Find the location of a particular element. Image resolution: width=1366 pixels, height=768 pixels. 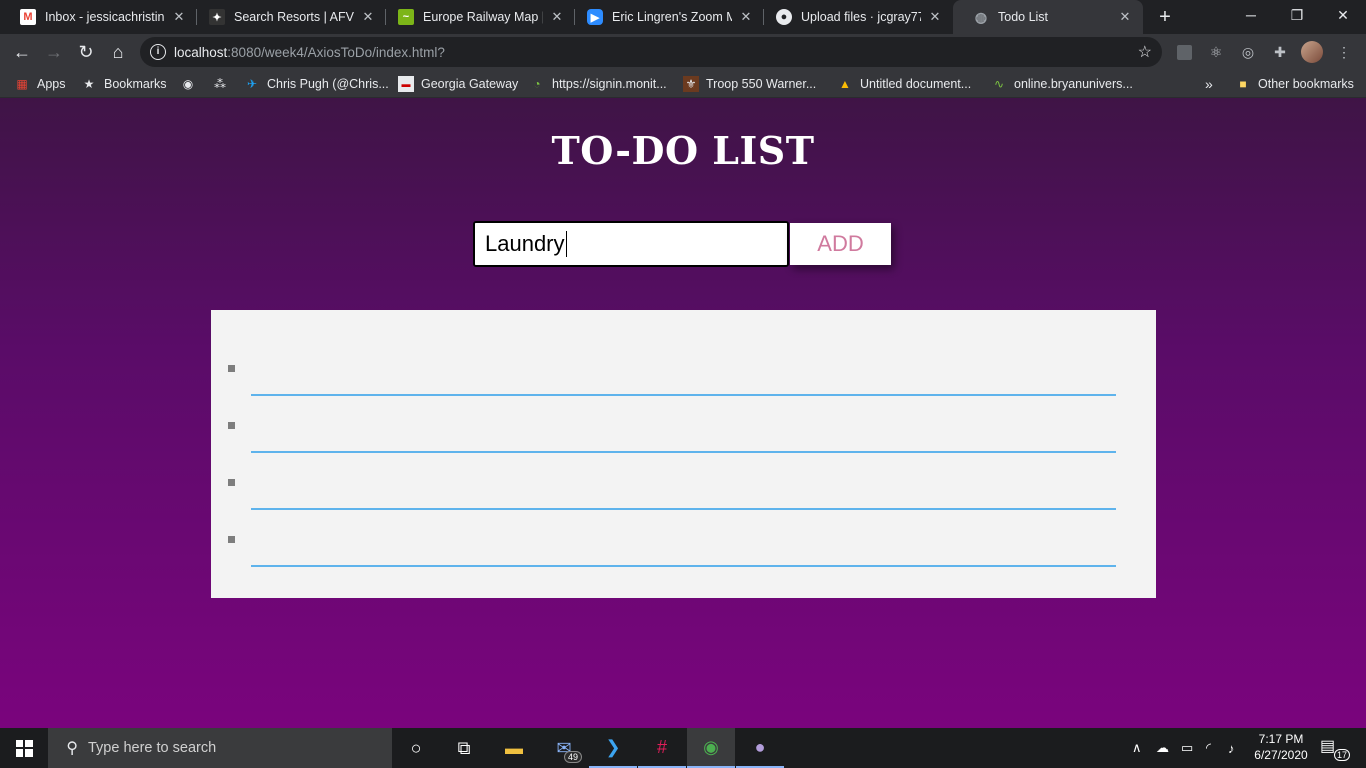

react-devtools-button: ⚛ is located at coordinates (1216, 52).